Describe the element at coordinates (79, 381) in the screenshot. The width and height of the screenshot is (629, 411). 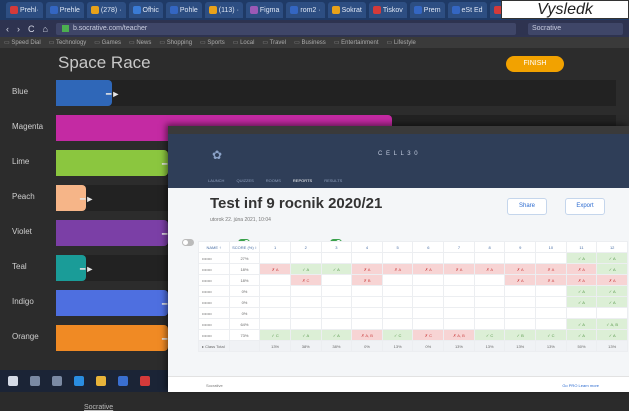
I see `edge-icon` at that location.